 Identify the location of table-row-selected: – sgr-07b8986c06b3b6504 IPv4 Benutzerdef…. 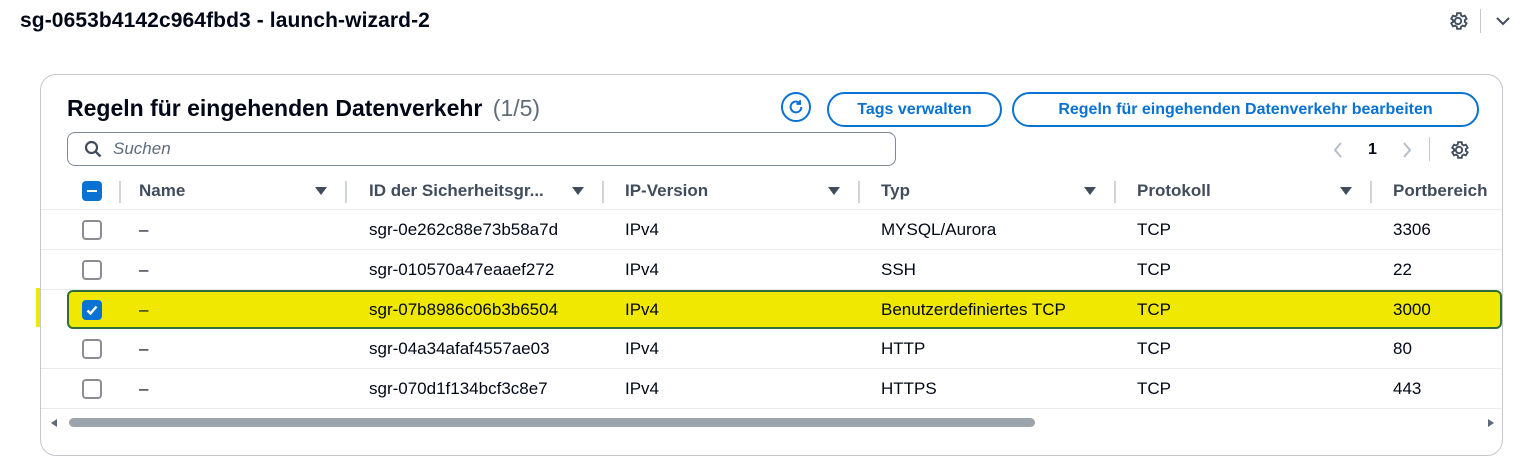
(784, 309).